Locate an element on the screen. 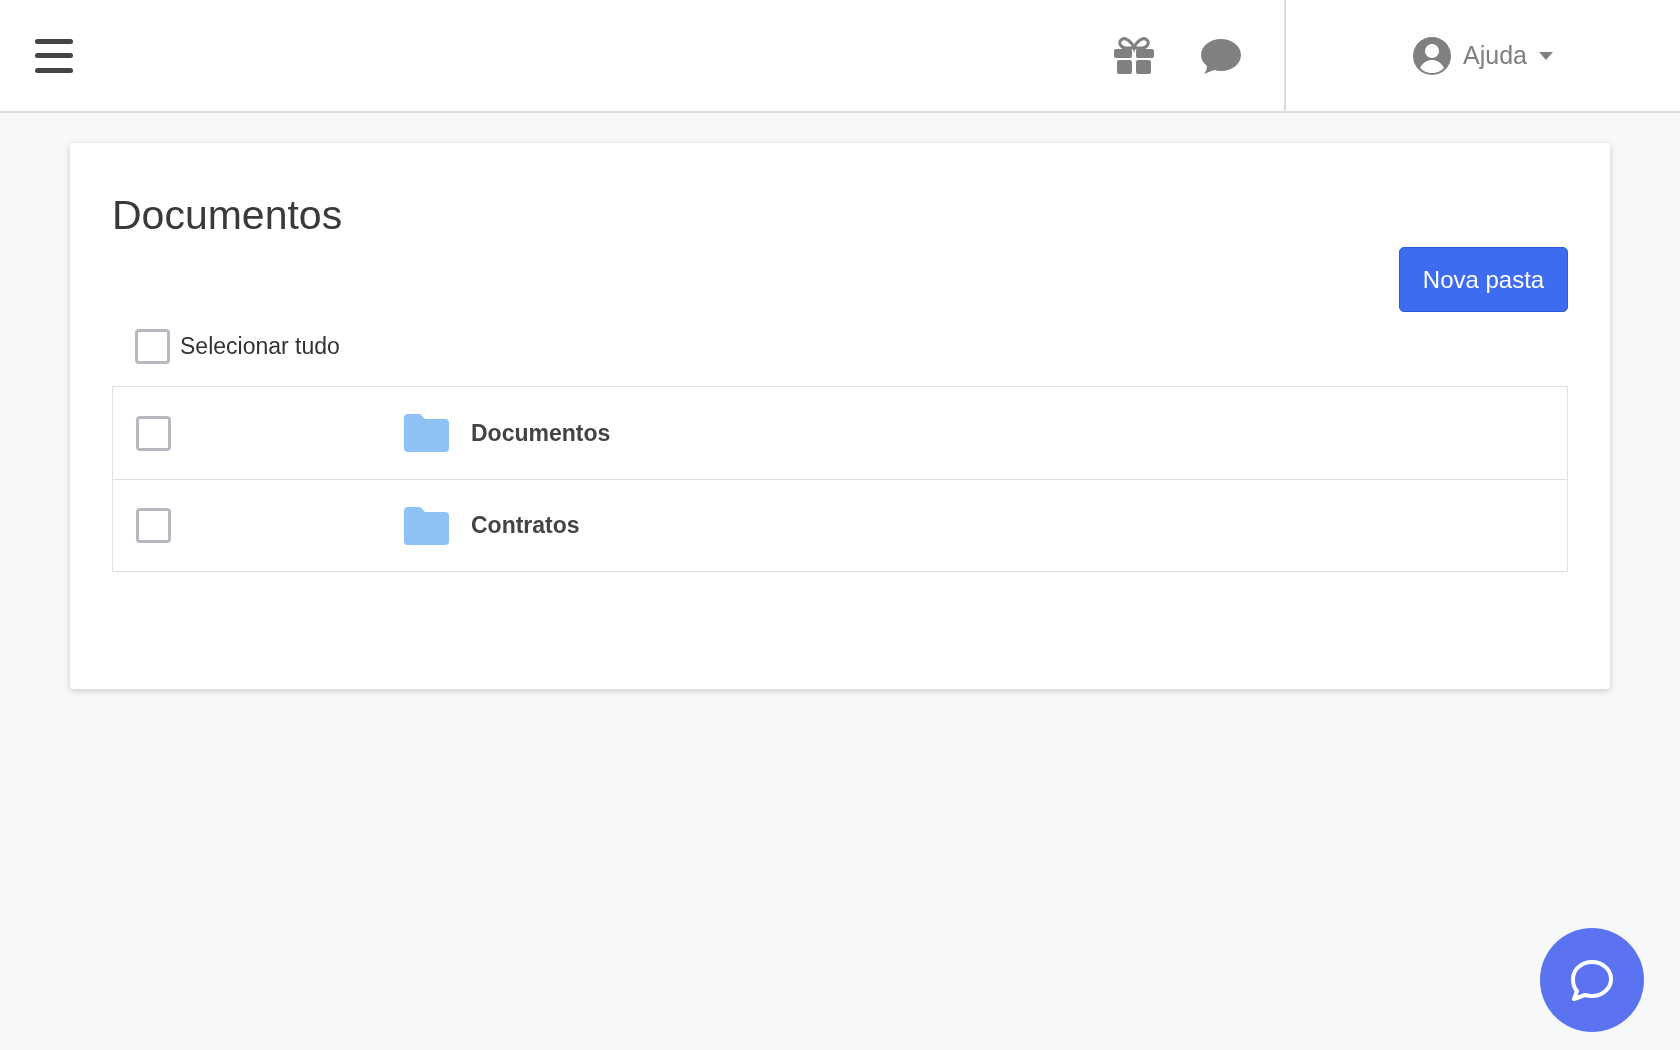 This screenshot has width=1680, height=1050. page-title: Documentos is located at coordinates (227, 215).